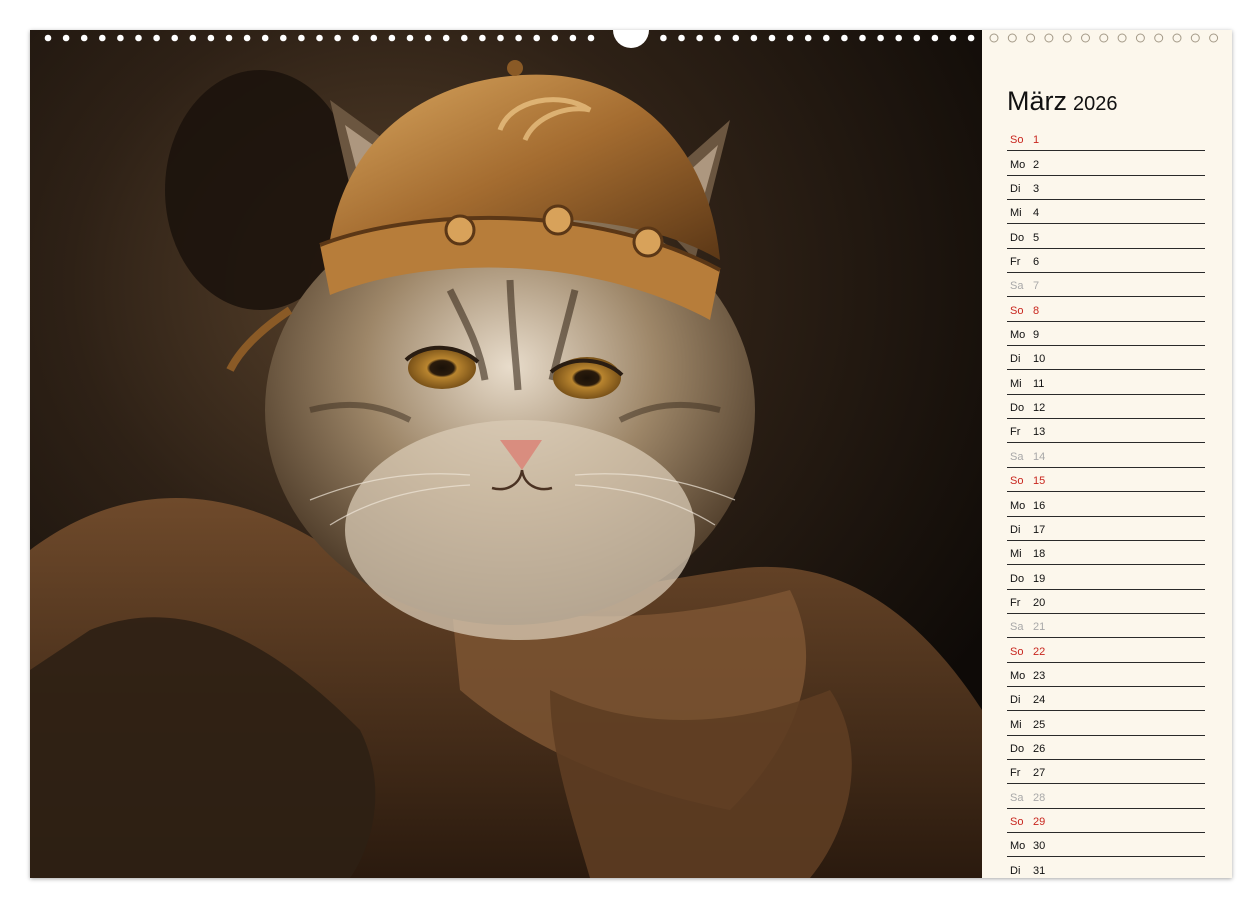 This screenshot has width=1260, height=908. I want to click on day-row: Sa 21, so click(1106, 627).